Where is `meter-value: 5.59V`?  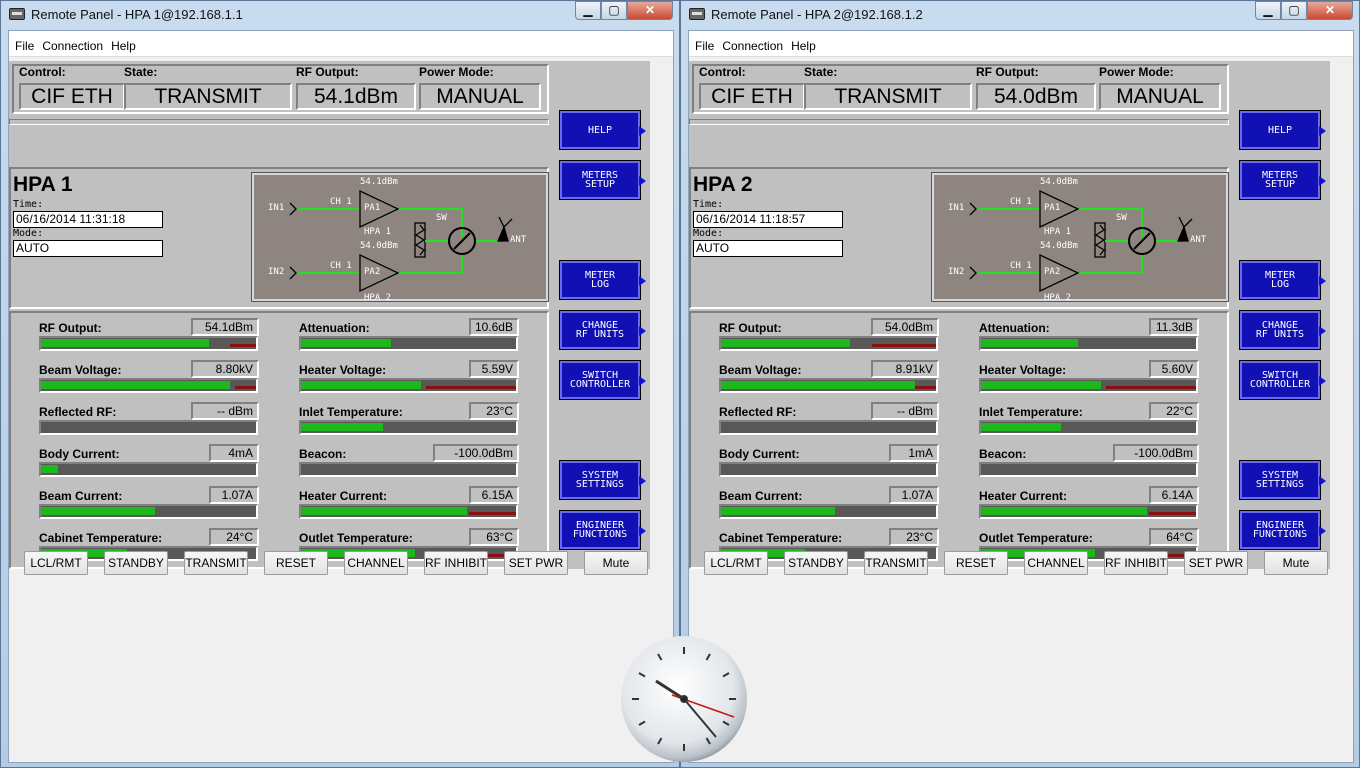 meter-value: 5.59V is located at coordinates (494, 369).